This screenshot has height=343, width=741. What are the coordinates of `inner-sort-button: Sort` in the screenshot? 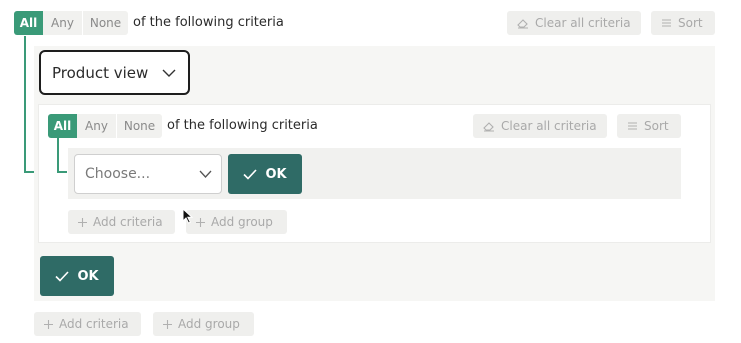 It's located at (649, 126).